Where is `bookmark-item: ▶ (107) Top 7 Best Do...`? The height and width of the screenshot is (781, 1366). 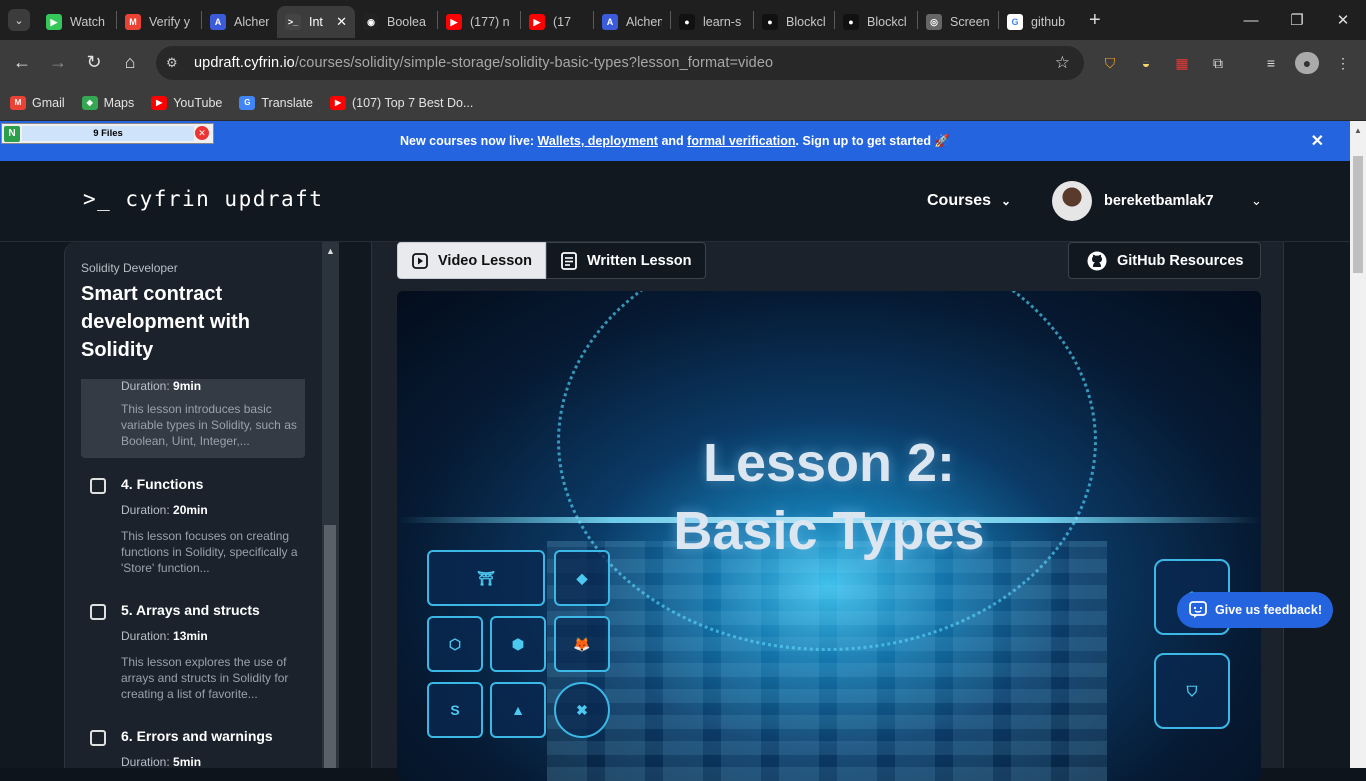
bookmark-item: ▶ (107) Top 7 Best Do... is located at coordinates (401, 102).